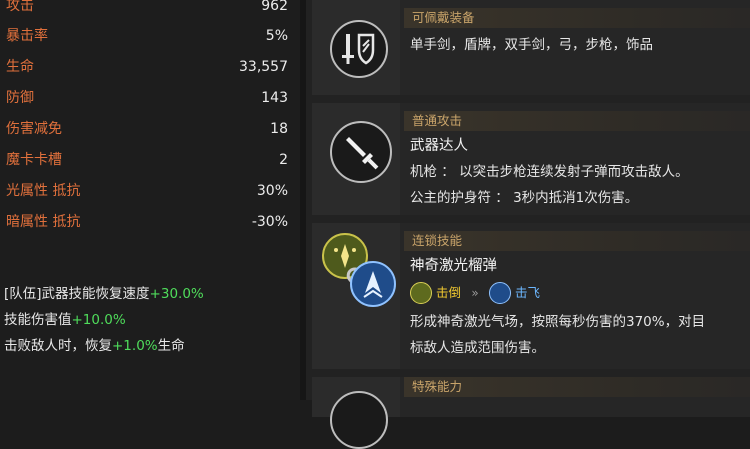  I want to click on sword-shield-icon, so click(359, 49).